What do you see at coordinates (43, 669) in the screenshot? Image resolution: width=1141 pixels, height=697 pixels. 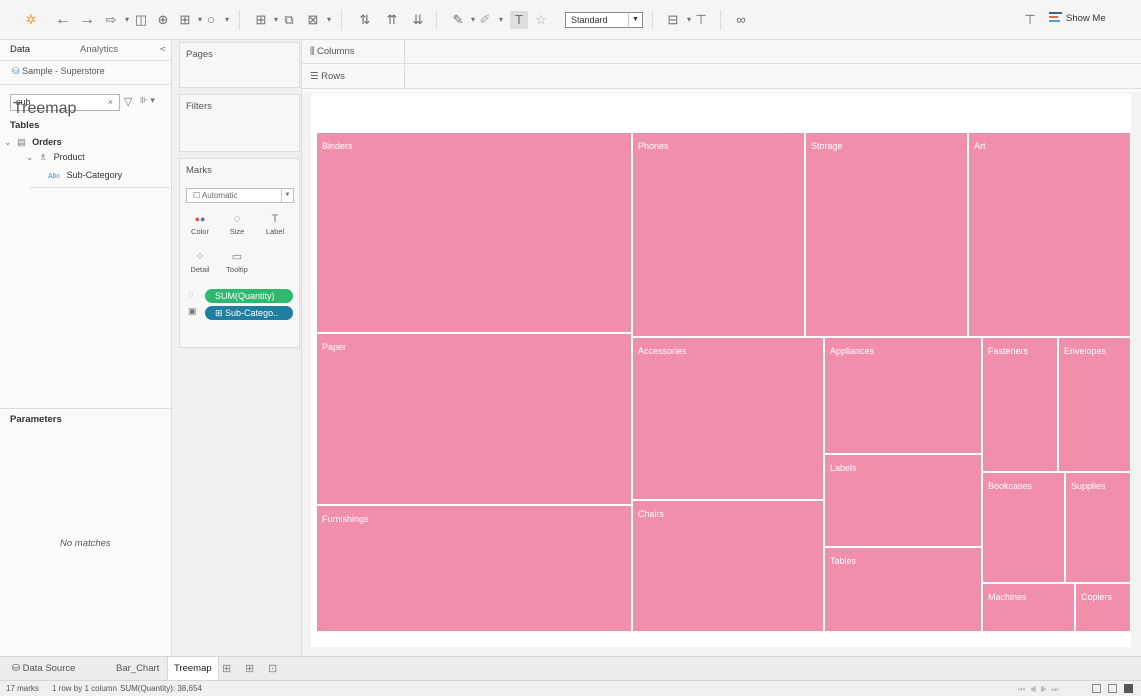 I see `tab-data-source: ⛁ Data Source` at bounding box center [43, 669].